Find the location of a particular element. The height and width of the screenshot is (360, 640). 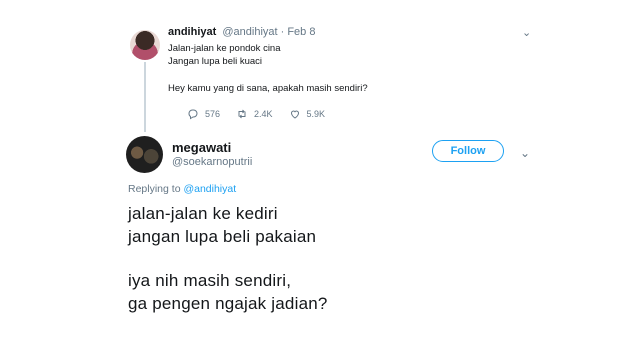

parent-avatar is located at coordinates (145, 45).